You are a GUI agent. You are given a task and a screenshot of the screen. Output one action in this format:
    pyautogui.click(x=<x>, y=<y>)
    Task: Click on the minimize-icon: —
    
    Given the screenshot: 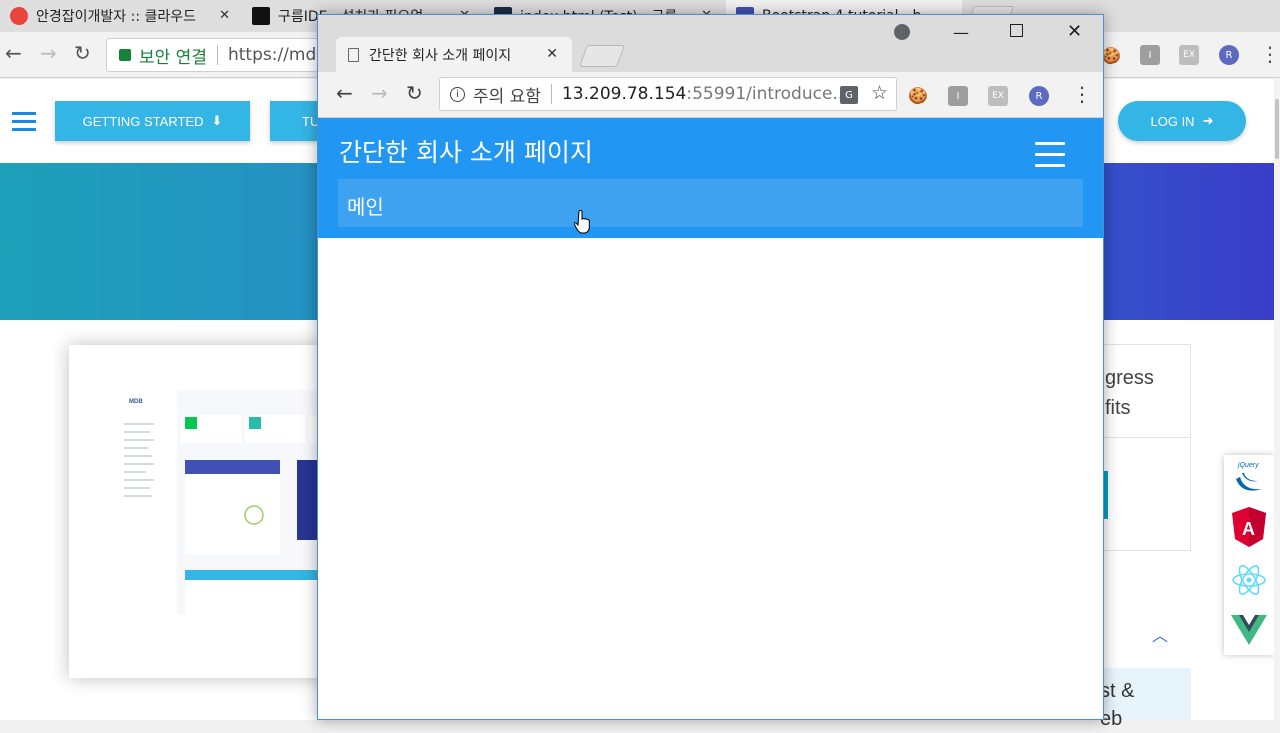 What is the action you would take?
    pyautogui.click(x=961, y=32)
    